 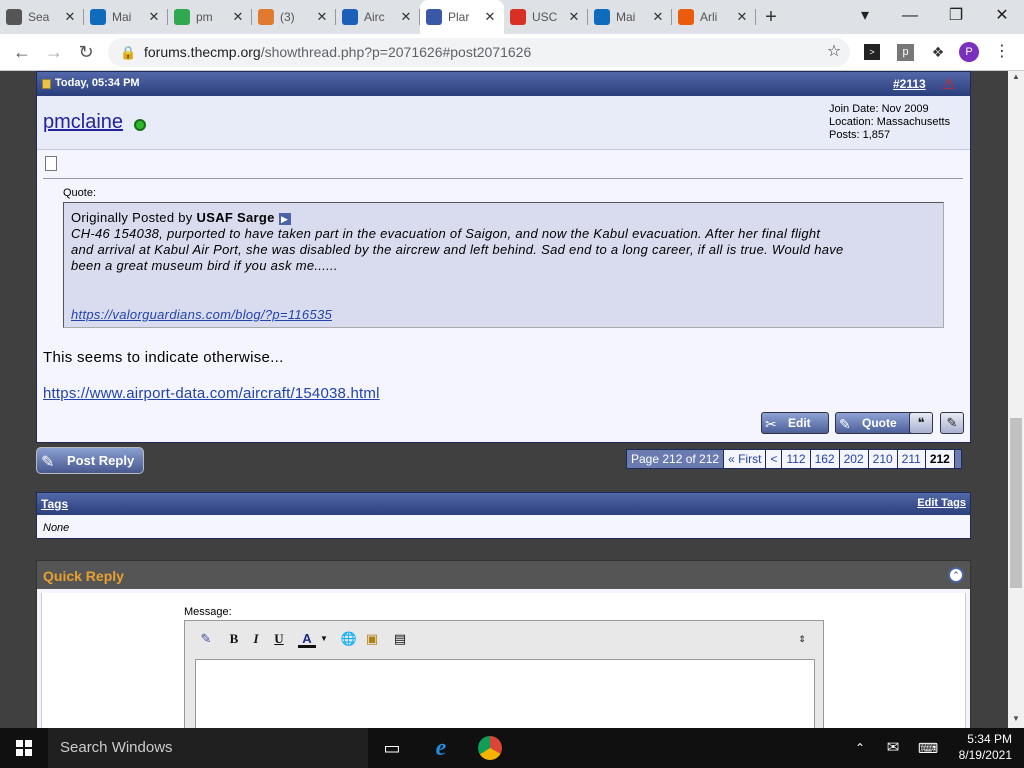 I want to click on browser-tab: Airc ✕, so click(x=378, y=17).